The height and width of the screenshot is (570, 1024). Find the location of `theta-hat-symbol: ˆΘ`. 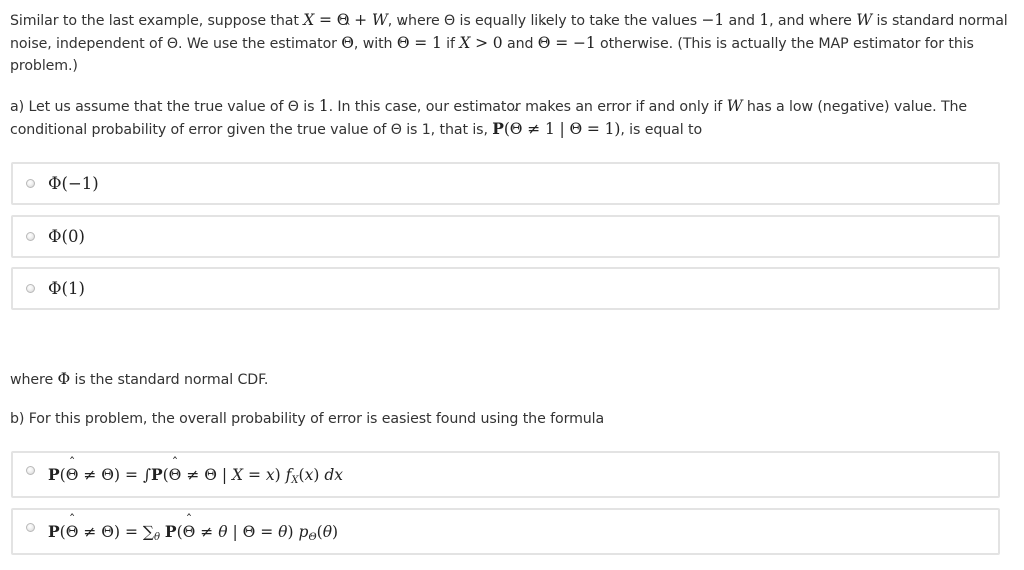

theta-hat-symbol: ˆΘ is located at coordinates (347, 37).